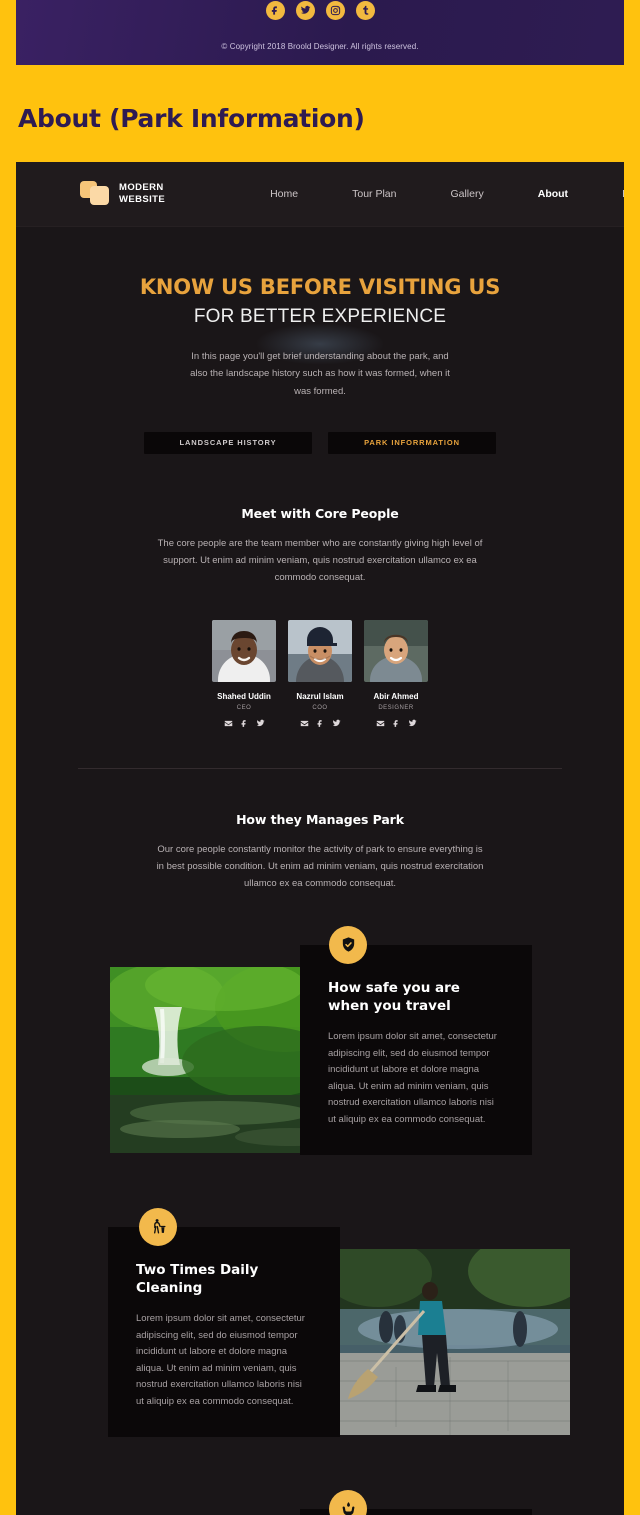  Describe the element at coordinates (141, 188) in the screenshot. I see `brand-name-line1: MODERN` at that location.